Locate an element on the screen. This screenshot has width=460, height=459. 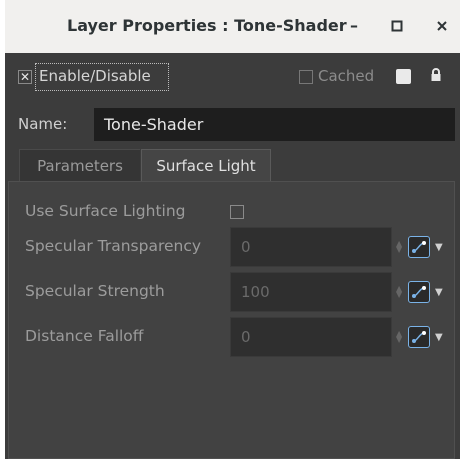
window-title: Layer Properties : Tone-Shader is located at coordinates (207, 25).